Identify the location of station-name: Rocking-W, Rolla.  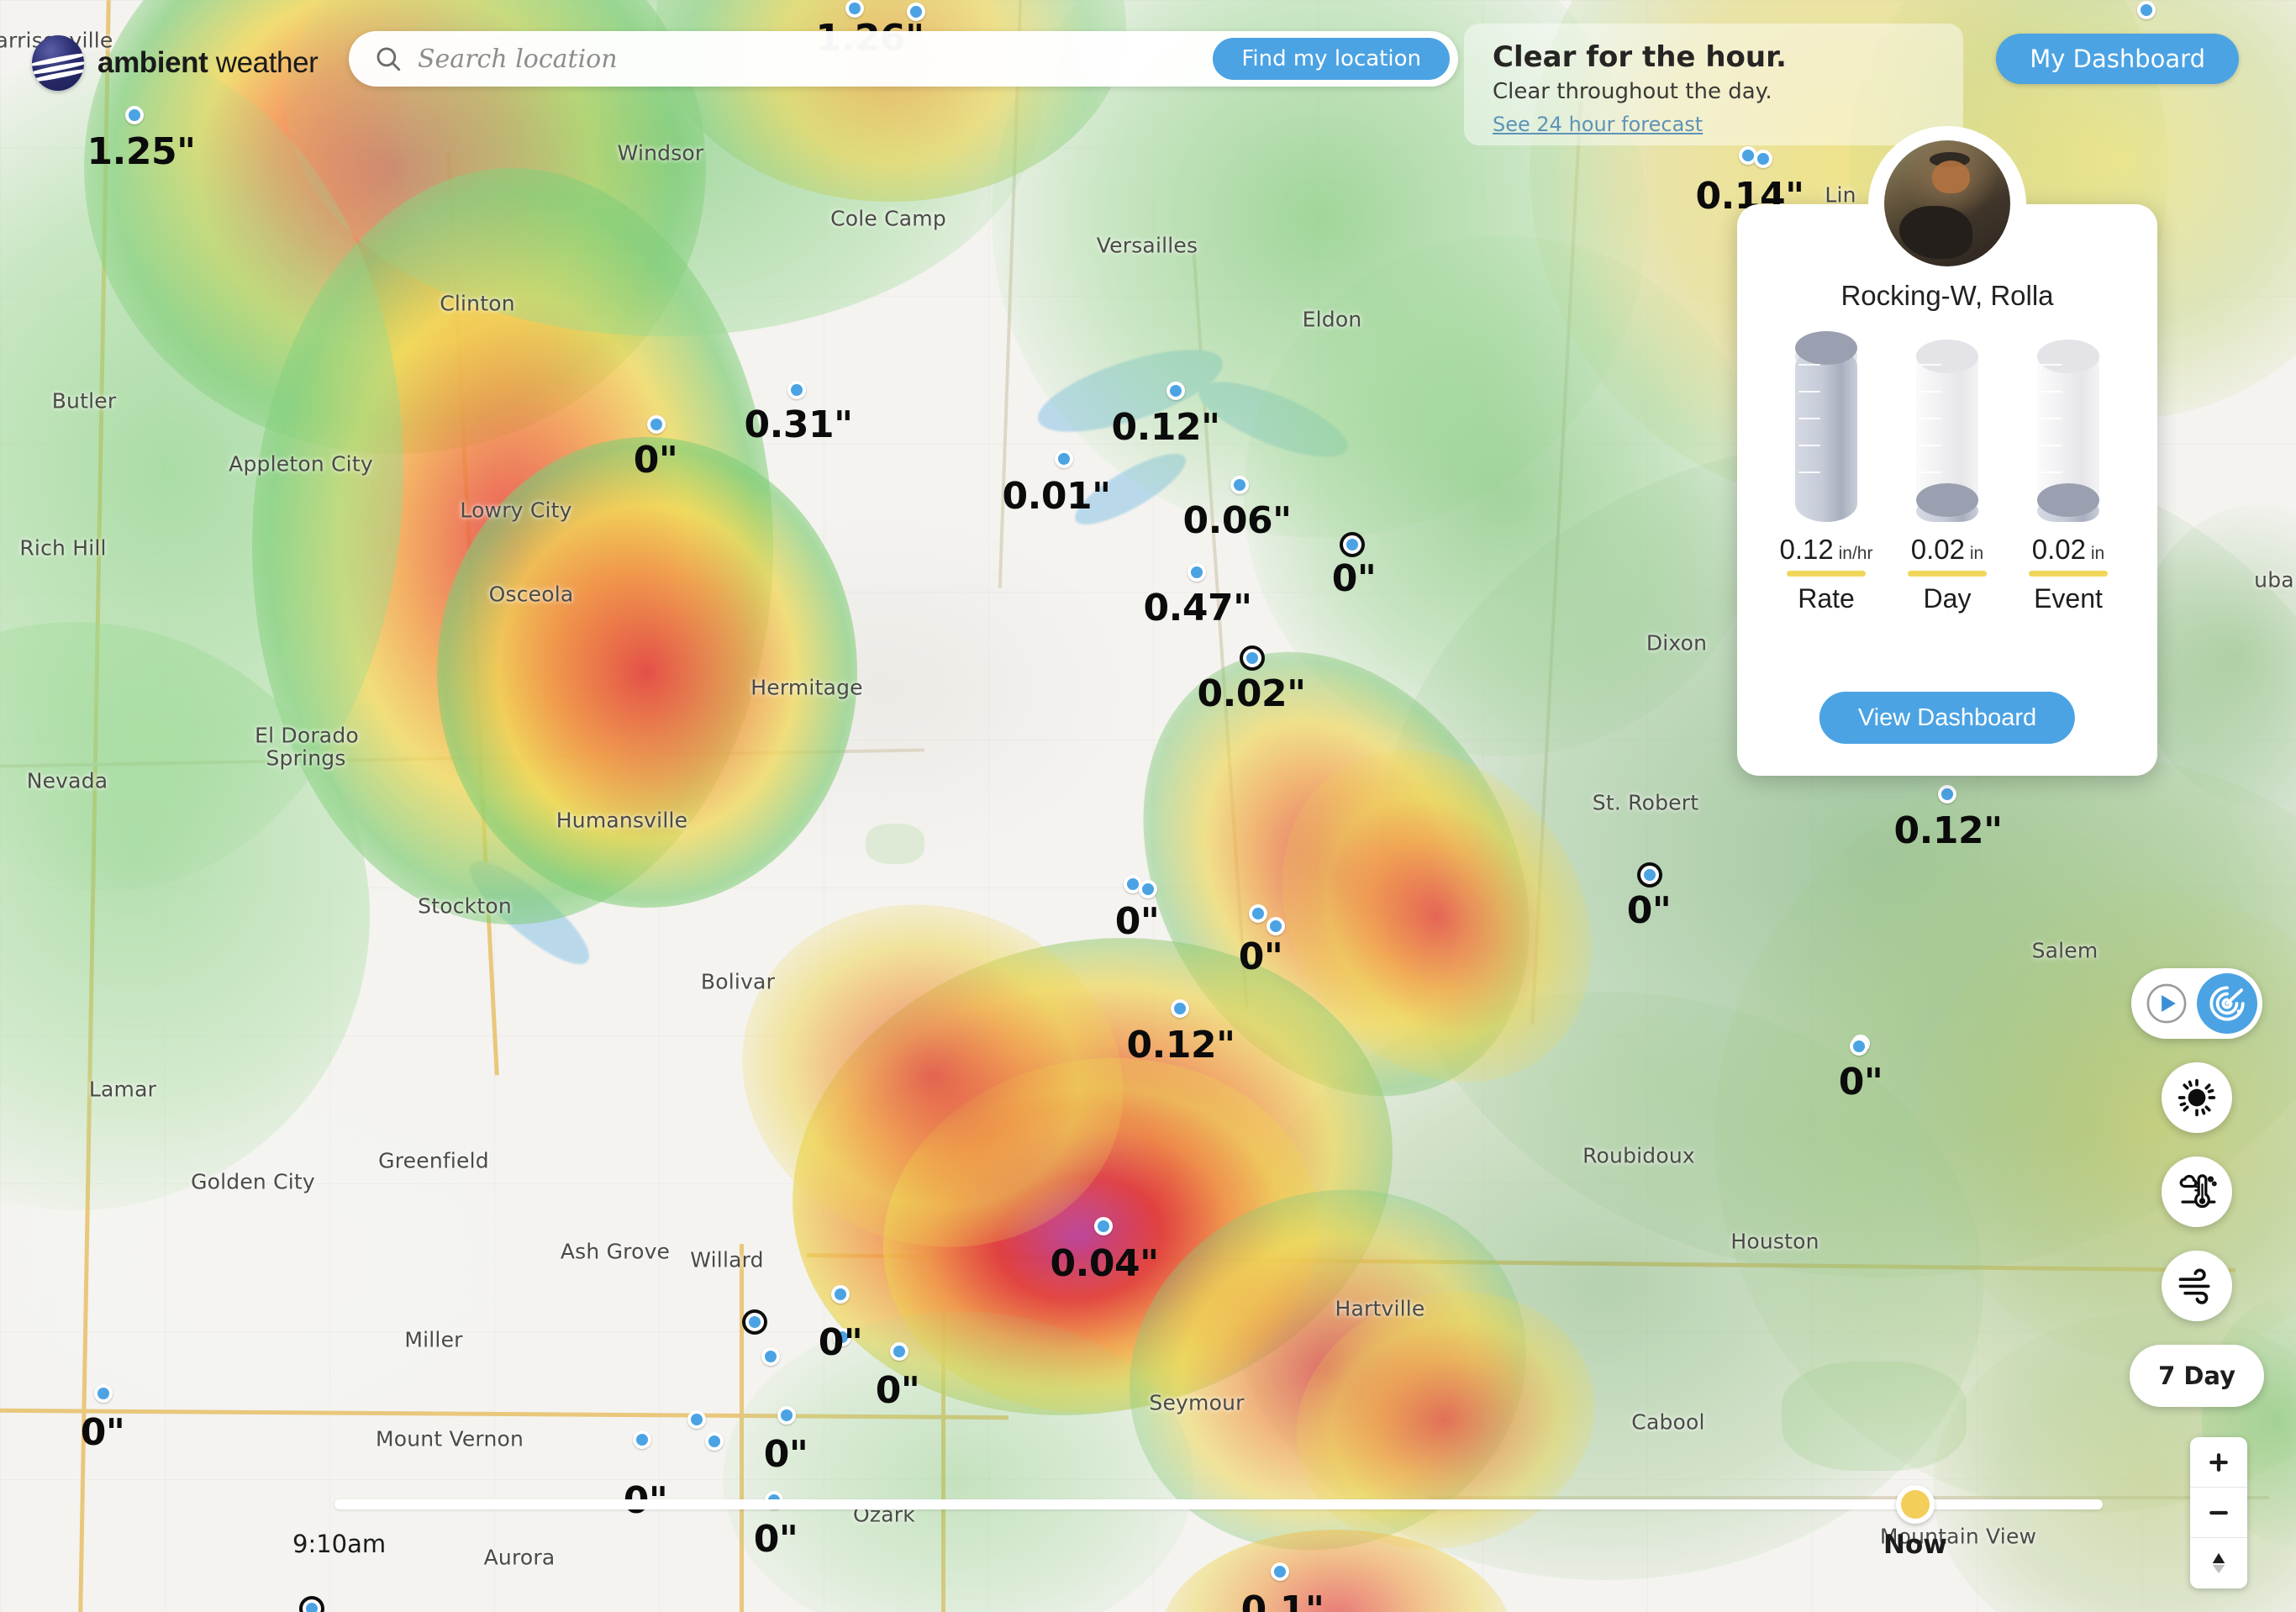
(1947, 295).